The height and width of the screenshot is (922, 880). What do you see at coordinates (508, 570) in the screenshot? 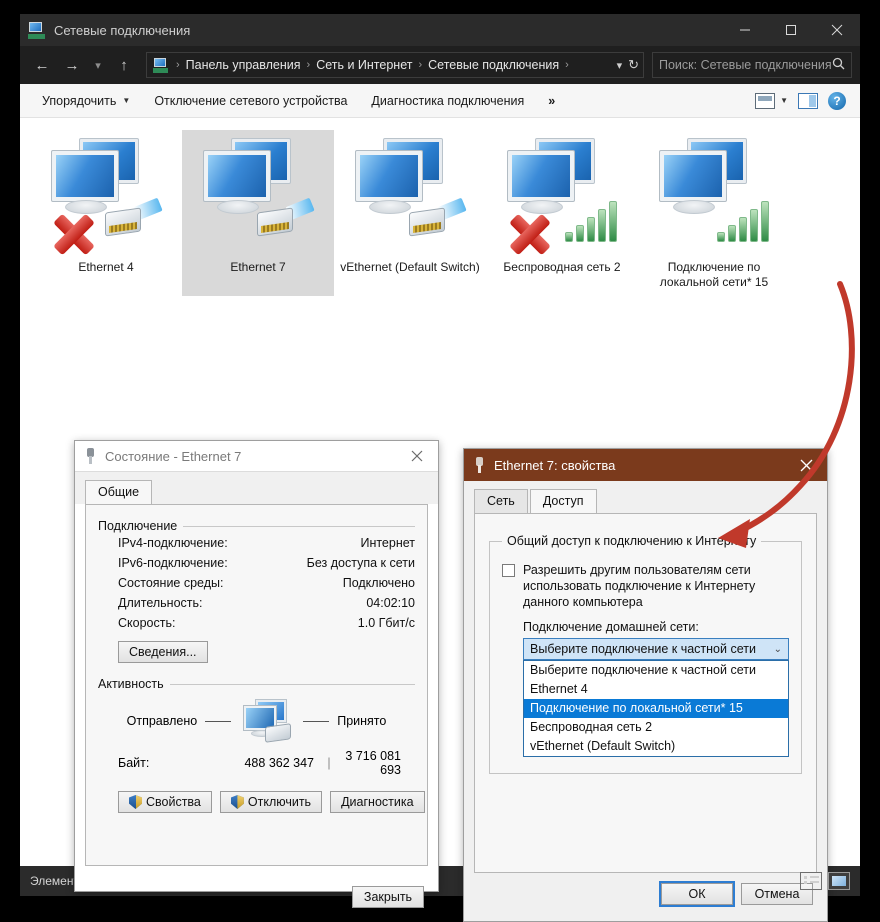
I see `allow-sharing-checkbox` at bounding box center [508, 570].